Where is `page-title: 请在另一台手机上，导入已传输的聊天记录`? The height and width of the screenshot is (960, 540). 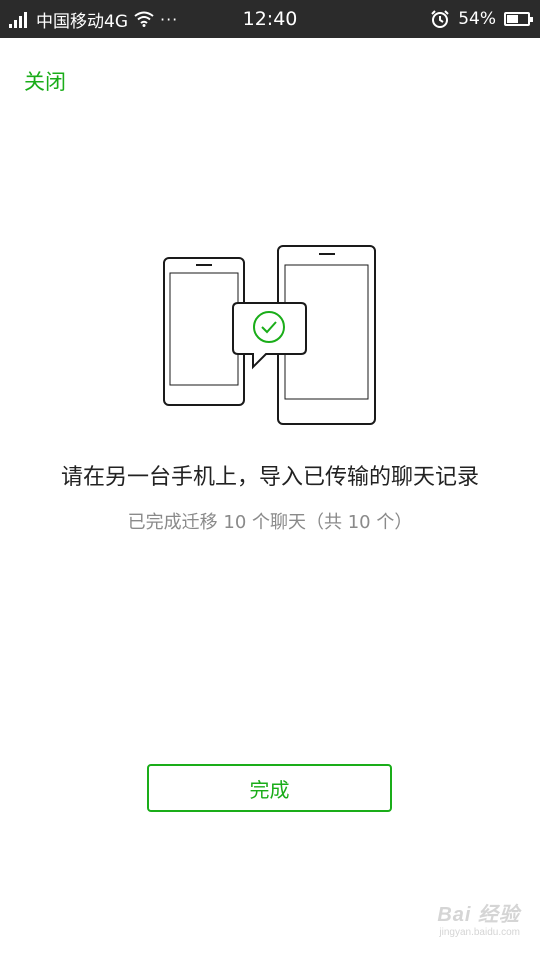
page-title: 请在另一台手机上，导入已传输的聊天记录 is located at coordinates (269, 477).